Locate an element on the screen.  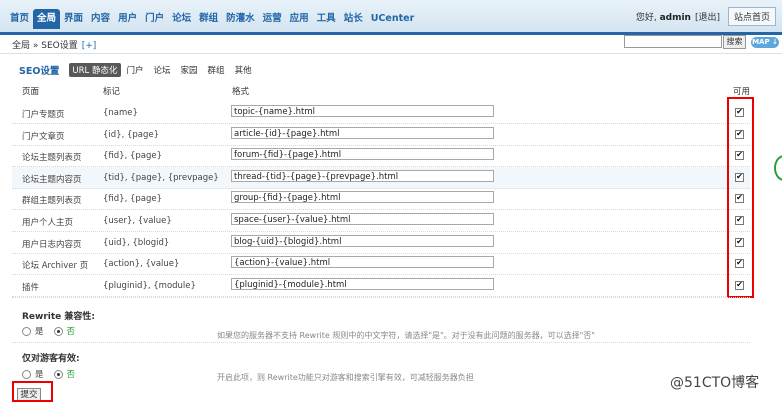
rewrite-yes-radio is located at coordinates (26, 331).